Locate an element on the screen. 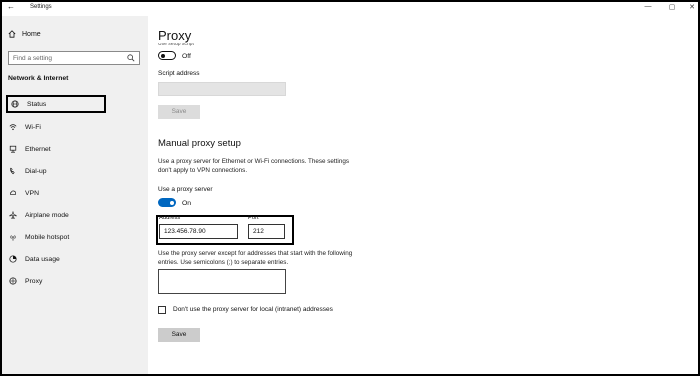  address-port-group: Address 123.456.78.90 Port 212 is located at coordinates (225, 230).